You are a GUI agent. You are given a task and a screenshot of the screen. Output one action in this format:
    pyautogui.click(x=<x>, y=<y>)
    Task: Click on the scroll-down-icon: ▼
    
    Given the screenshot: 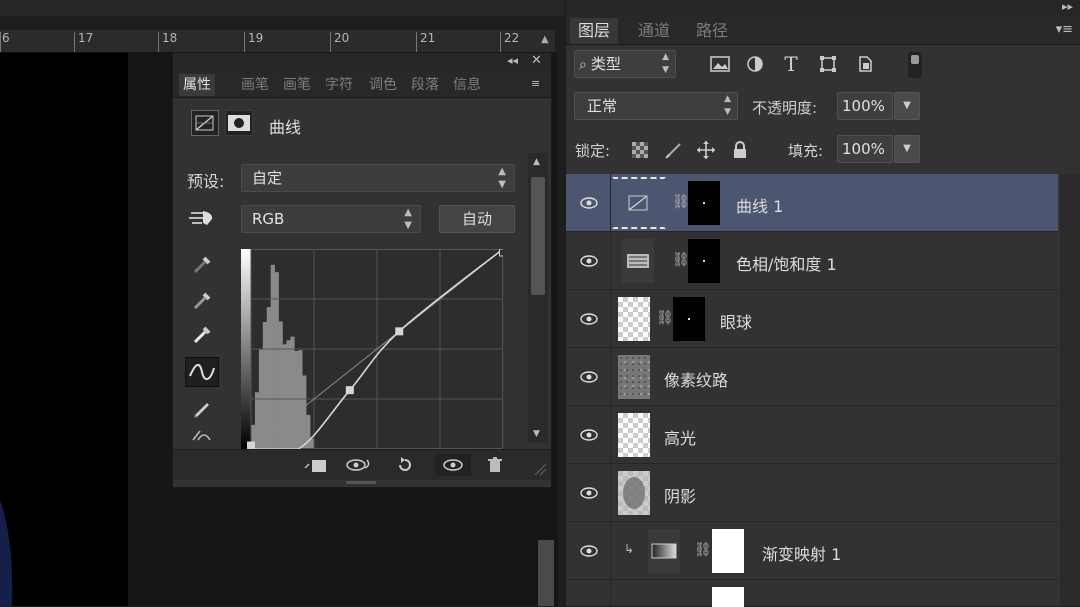 What is the action you would take?
    pyautogui.click(x=536, y=434)
    